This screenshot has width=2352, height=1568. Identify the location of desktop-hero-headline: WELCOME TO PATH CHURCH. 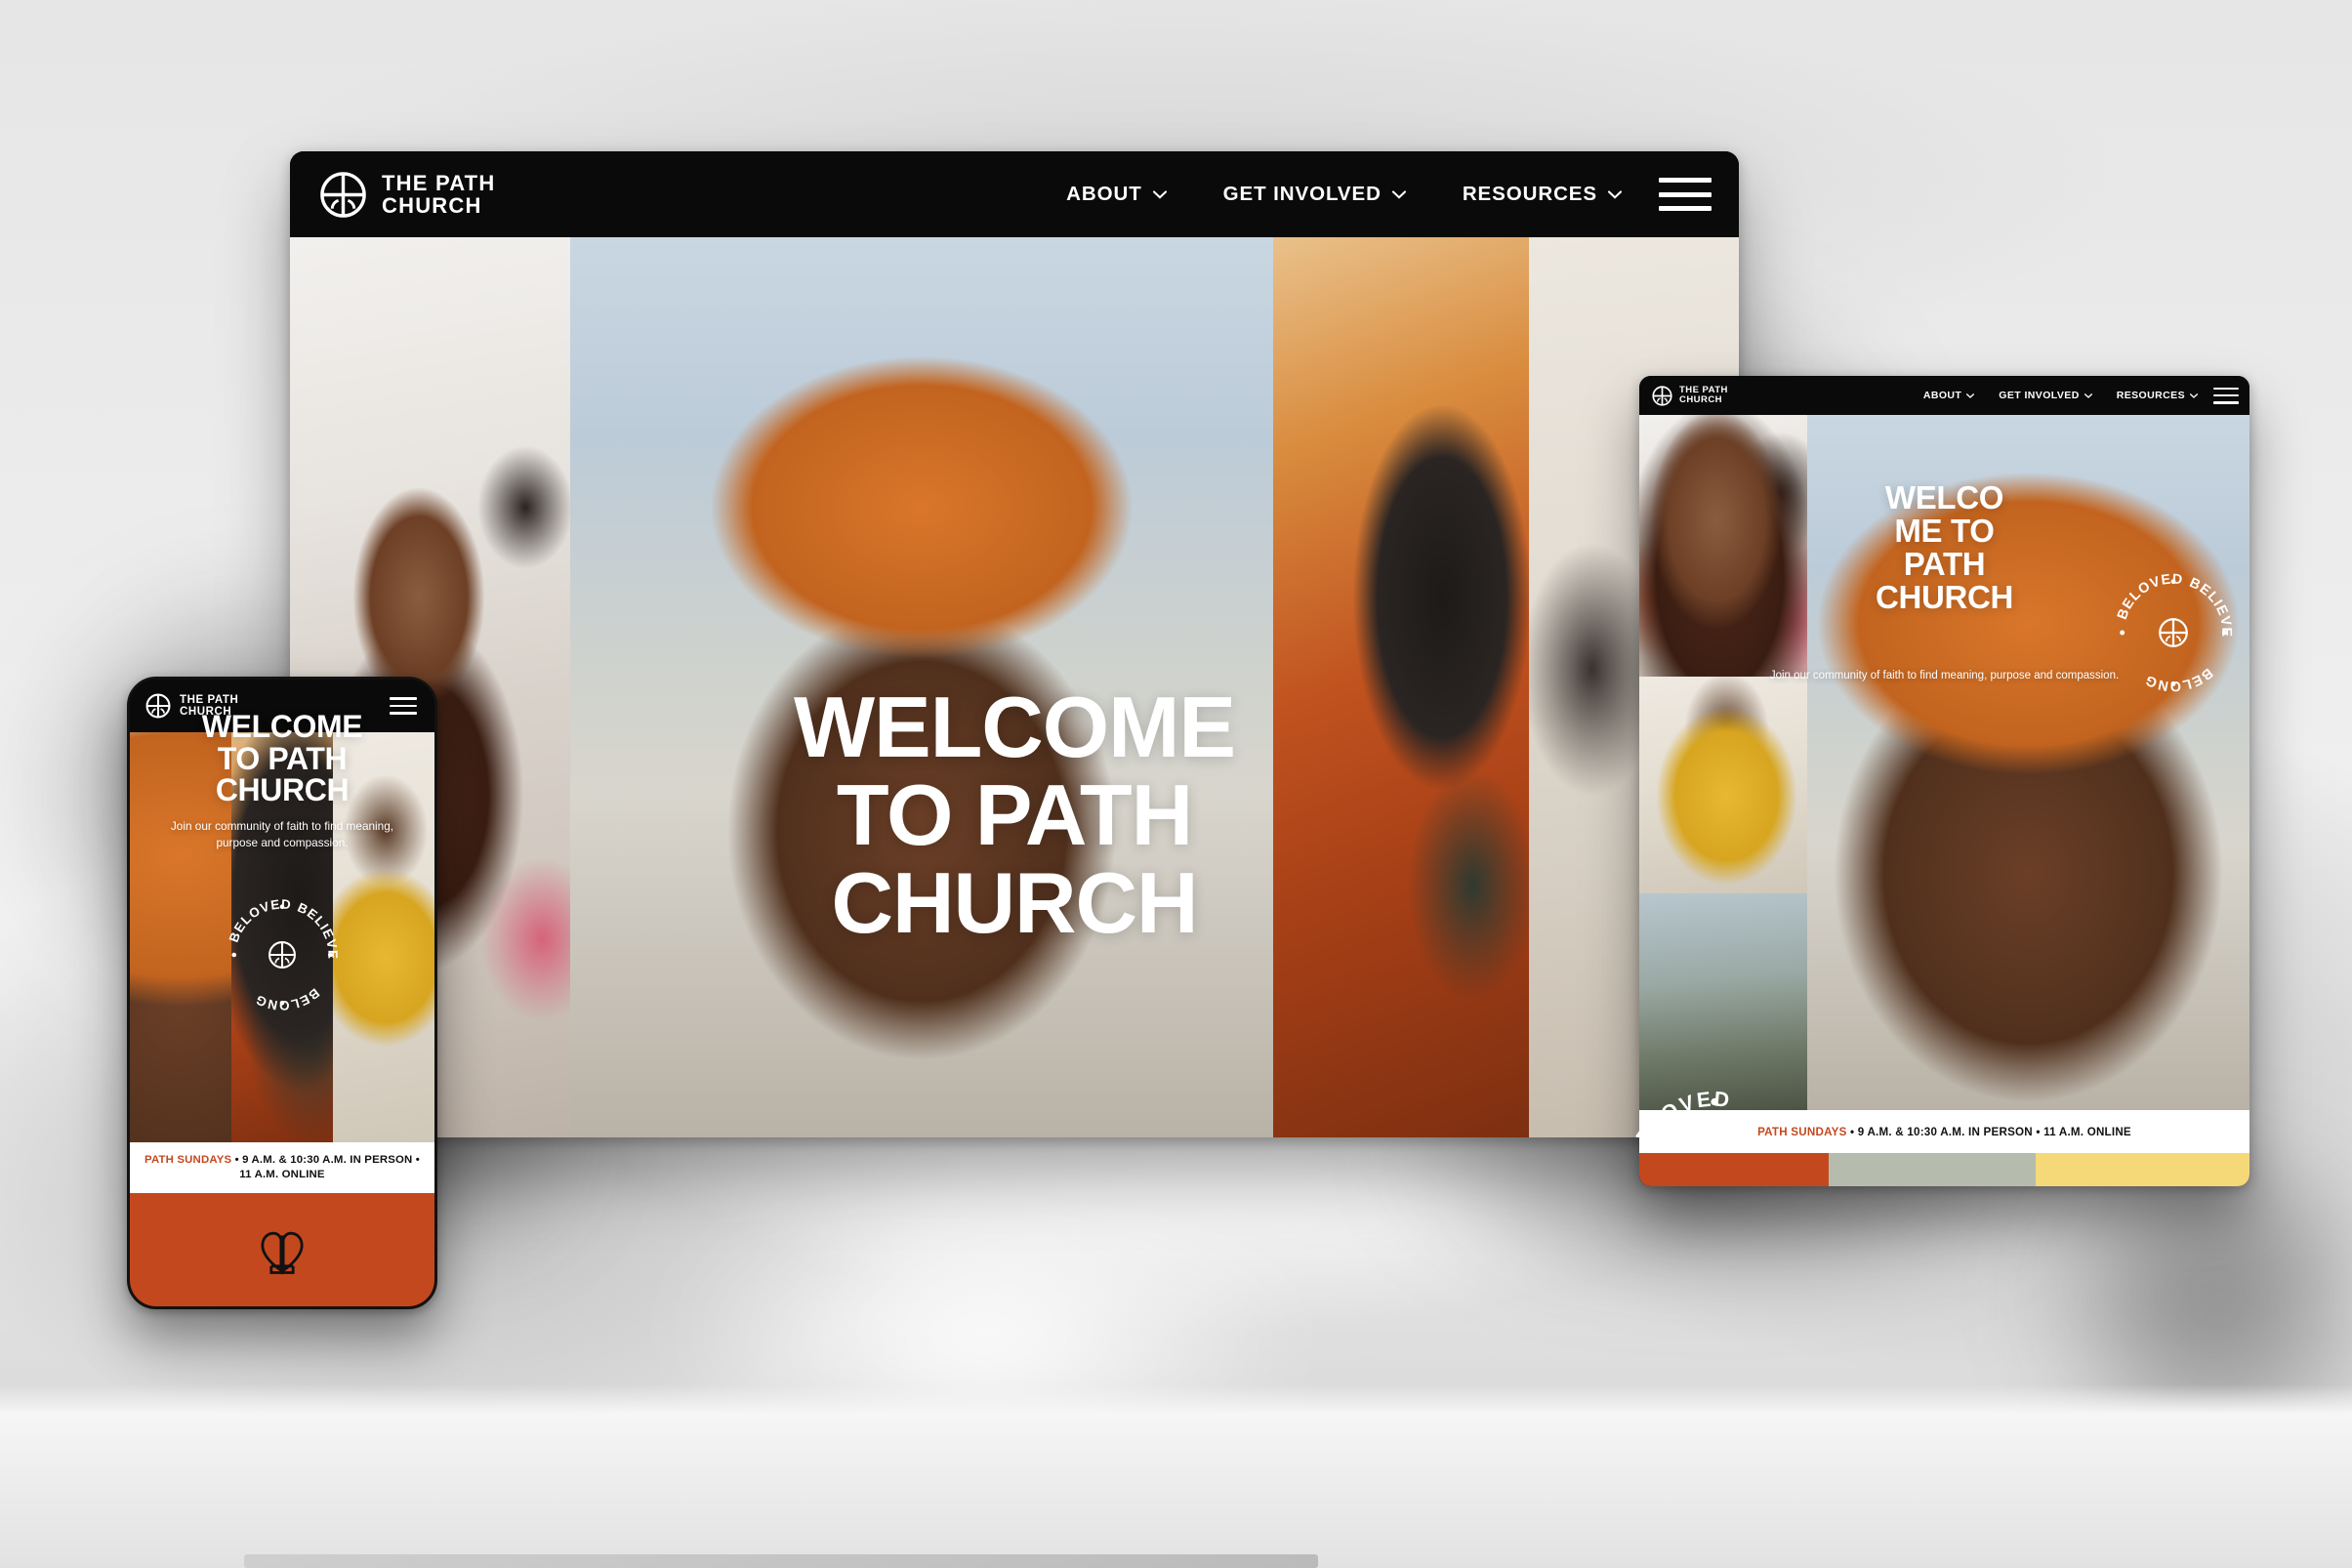
(1015, 814).